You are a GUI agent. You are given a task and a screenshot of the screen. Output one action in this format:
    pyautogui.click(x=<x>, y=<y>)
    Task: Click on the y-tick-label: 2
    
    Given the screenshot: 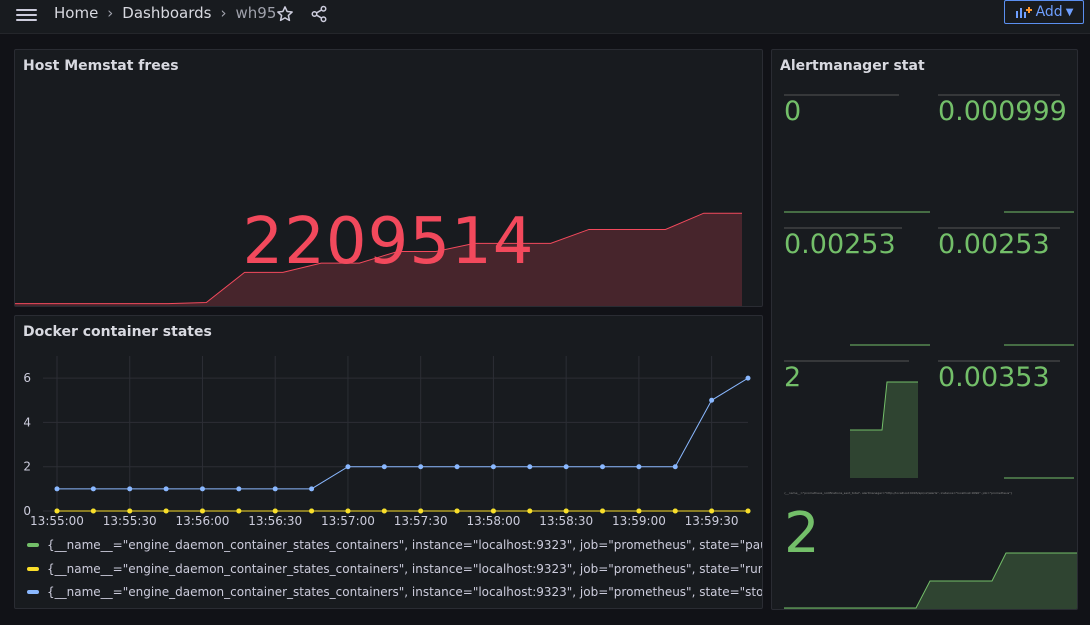 What is the action you would take?
    pyautogui.click(x=27, y=467)
    